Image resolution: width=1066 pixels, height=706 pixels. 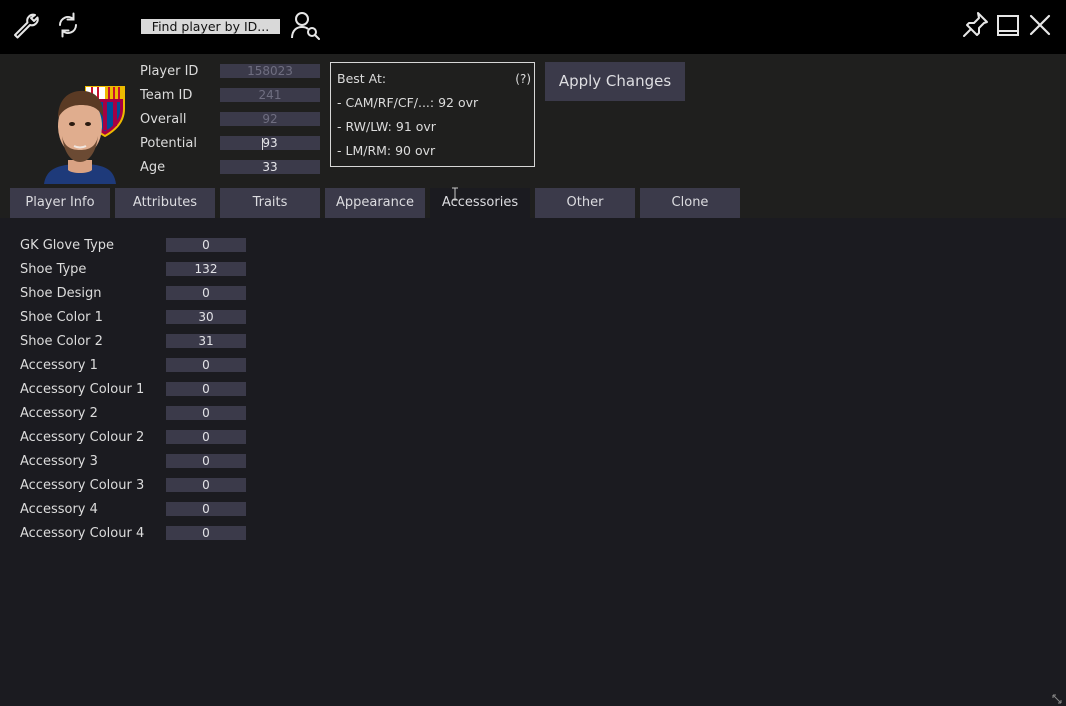 What do you see at coordinates (1040, 25) in the screenshot?
I see `close-icon` at bounding box center [1040, 25].